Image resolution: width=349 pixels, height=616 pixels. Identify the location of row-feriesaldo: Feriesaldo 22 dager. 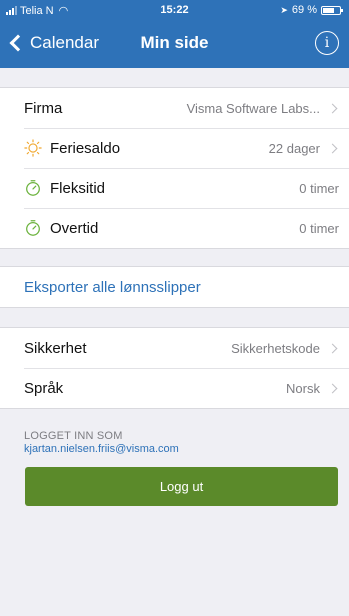
(174, 148).